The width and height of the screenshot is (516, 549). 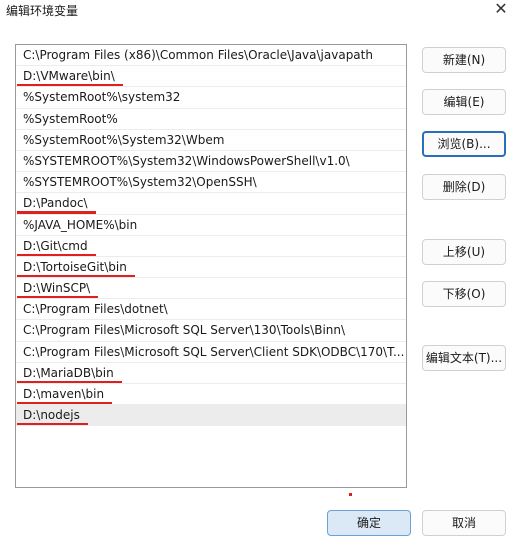 I want to click on annotation-dot, so click(x=350, y=494).